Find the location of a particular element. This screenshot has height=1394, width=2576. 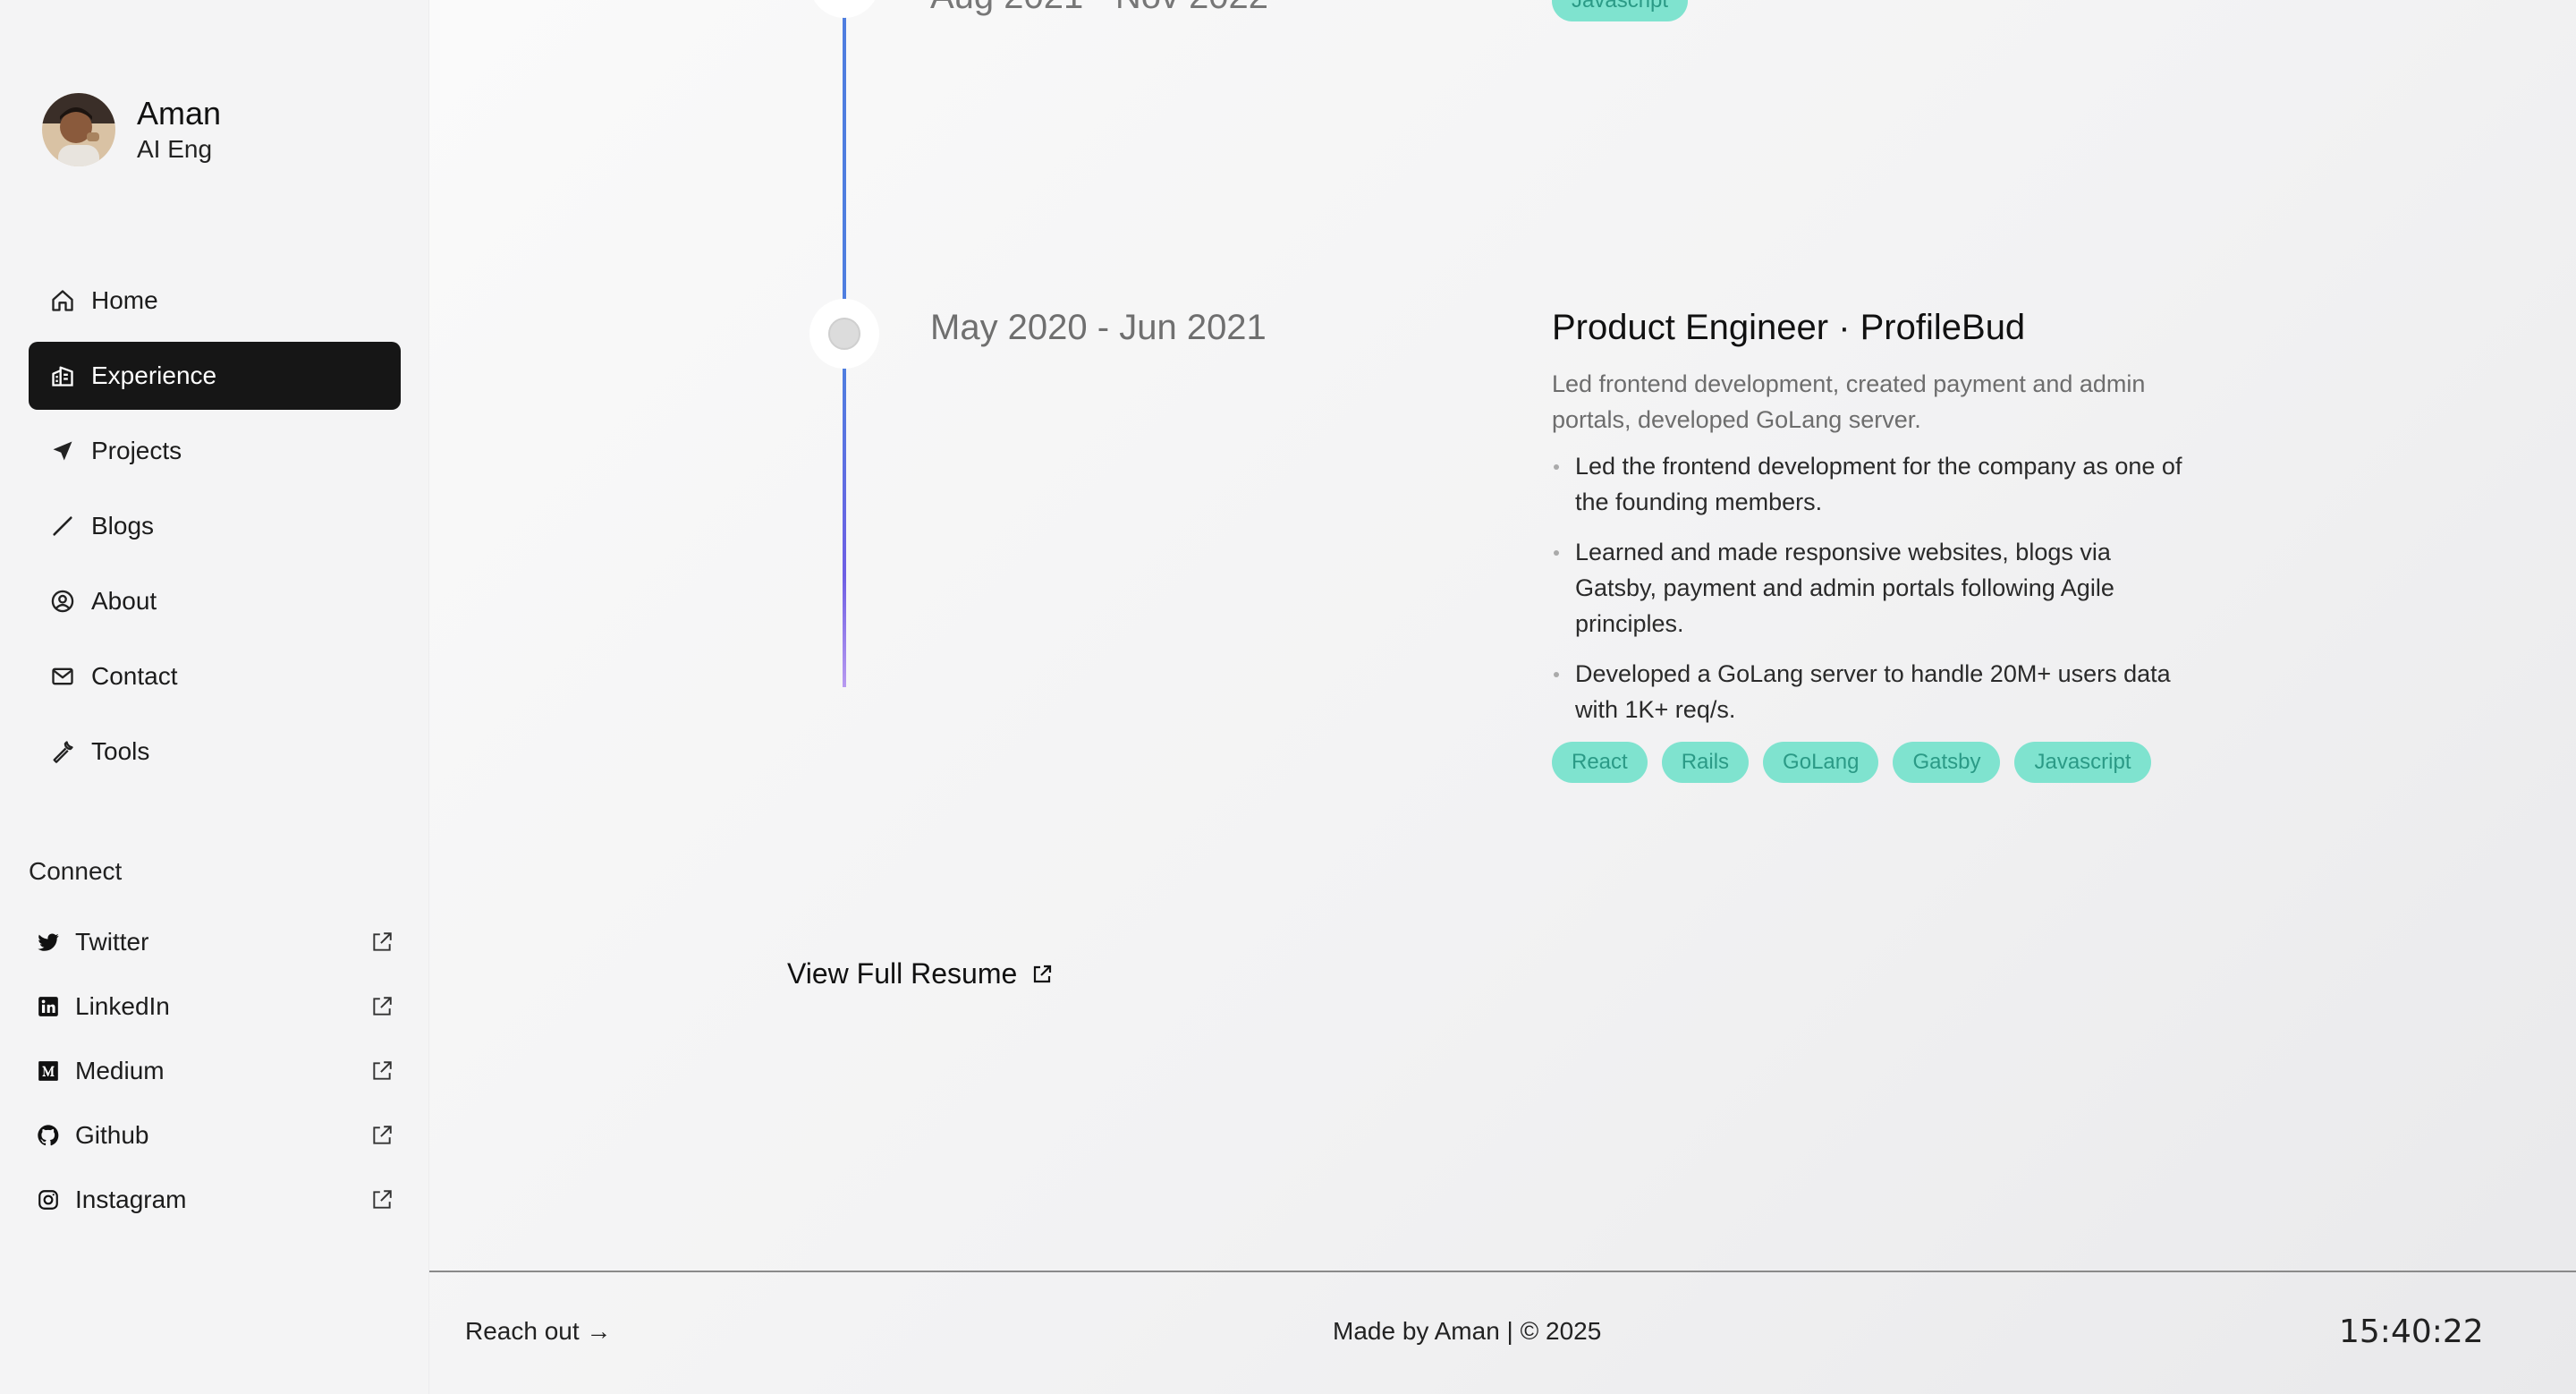

connect-item-label: Instagram is located at coordinates (131, 1200).